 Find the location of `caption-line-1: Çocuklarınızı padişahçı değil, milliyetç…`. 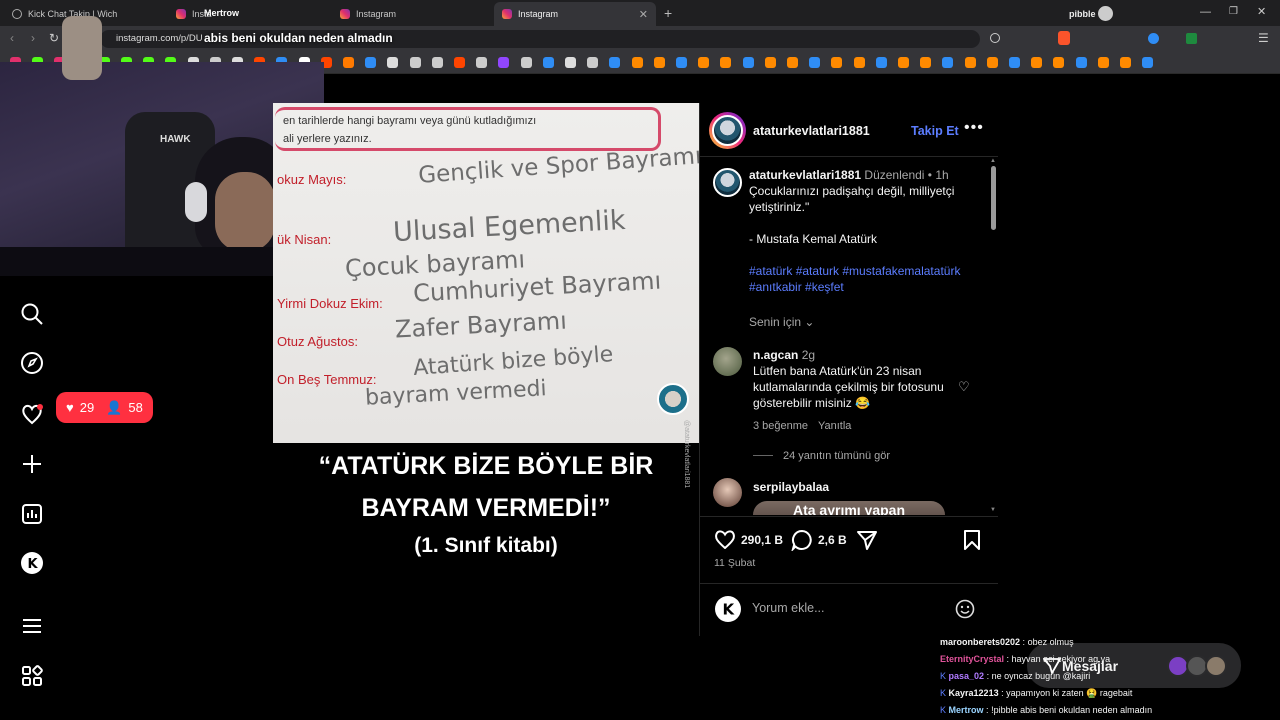

caption-line-1: Çocuklarınızı padişahçı değil, milliyetç… is located at coordinates (852, 191).